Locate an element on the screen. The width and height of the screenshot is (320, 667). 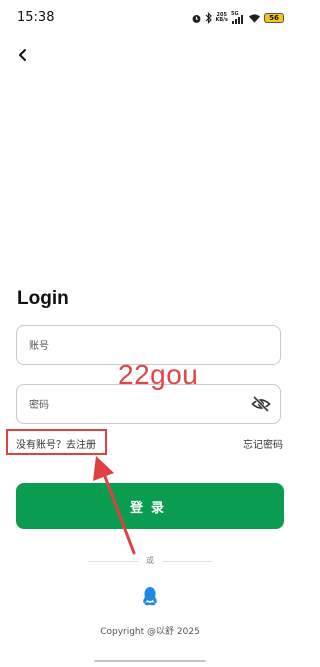
status-time: 15:38 is located at coordinates (36, 17).